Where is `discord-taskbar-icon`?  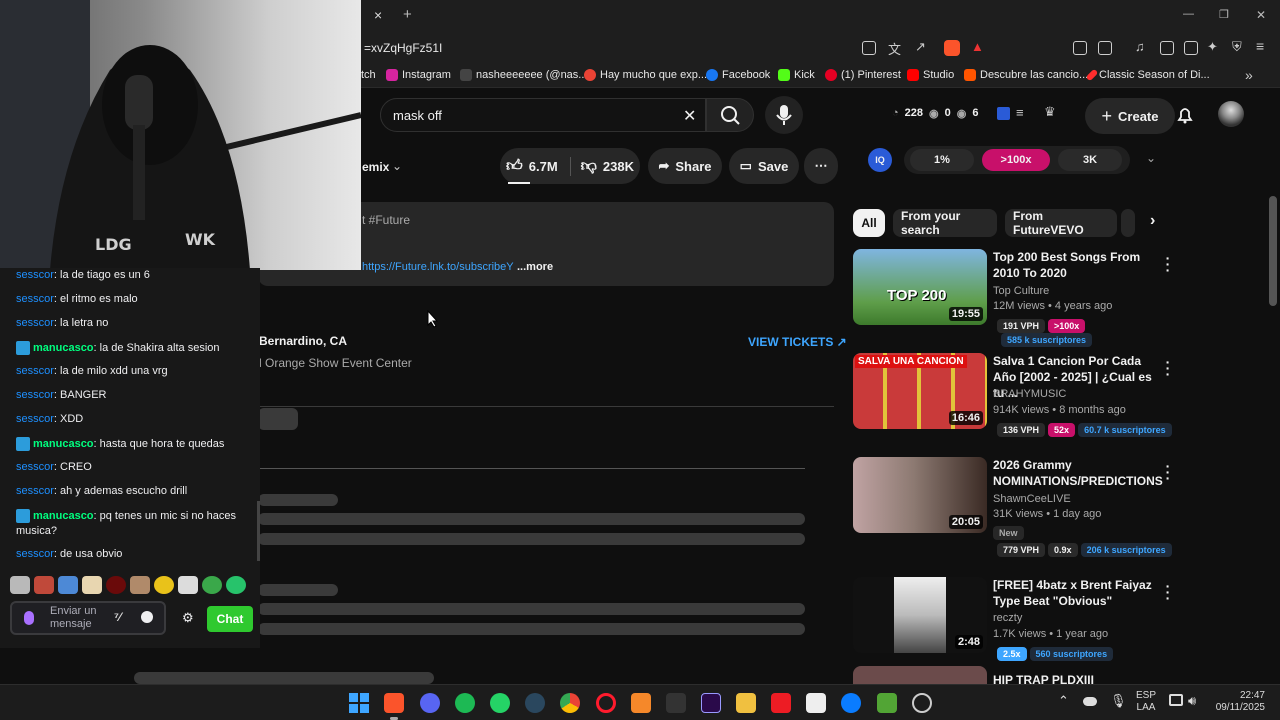 discord-taskbar-icon is located at coordinates (430, 703).